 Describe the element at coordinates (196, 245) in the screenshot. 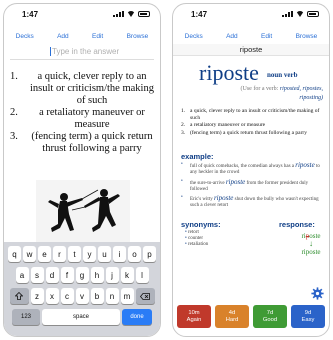

I see `synonym-item: retaliation` at that location.